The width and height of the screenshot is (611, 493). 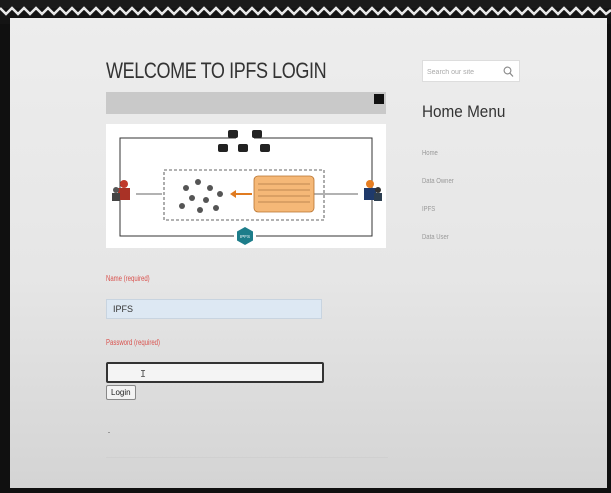 What do you see at coordinates (246, 103) in the screenshot?
I see `title-banner-bar` at bounding box center [246, 103].